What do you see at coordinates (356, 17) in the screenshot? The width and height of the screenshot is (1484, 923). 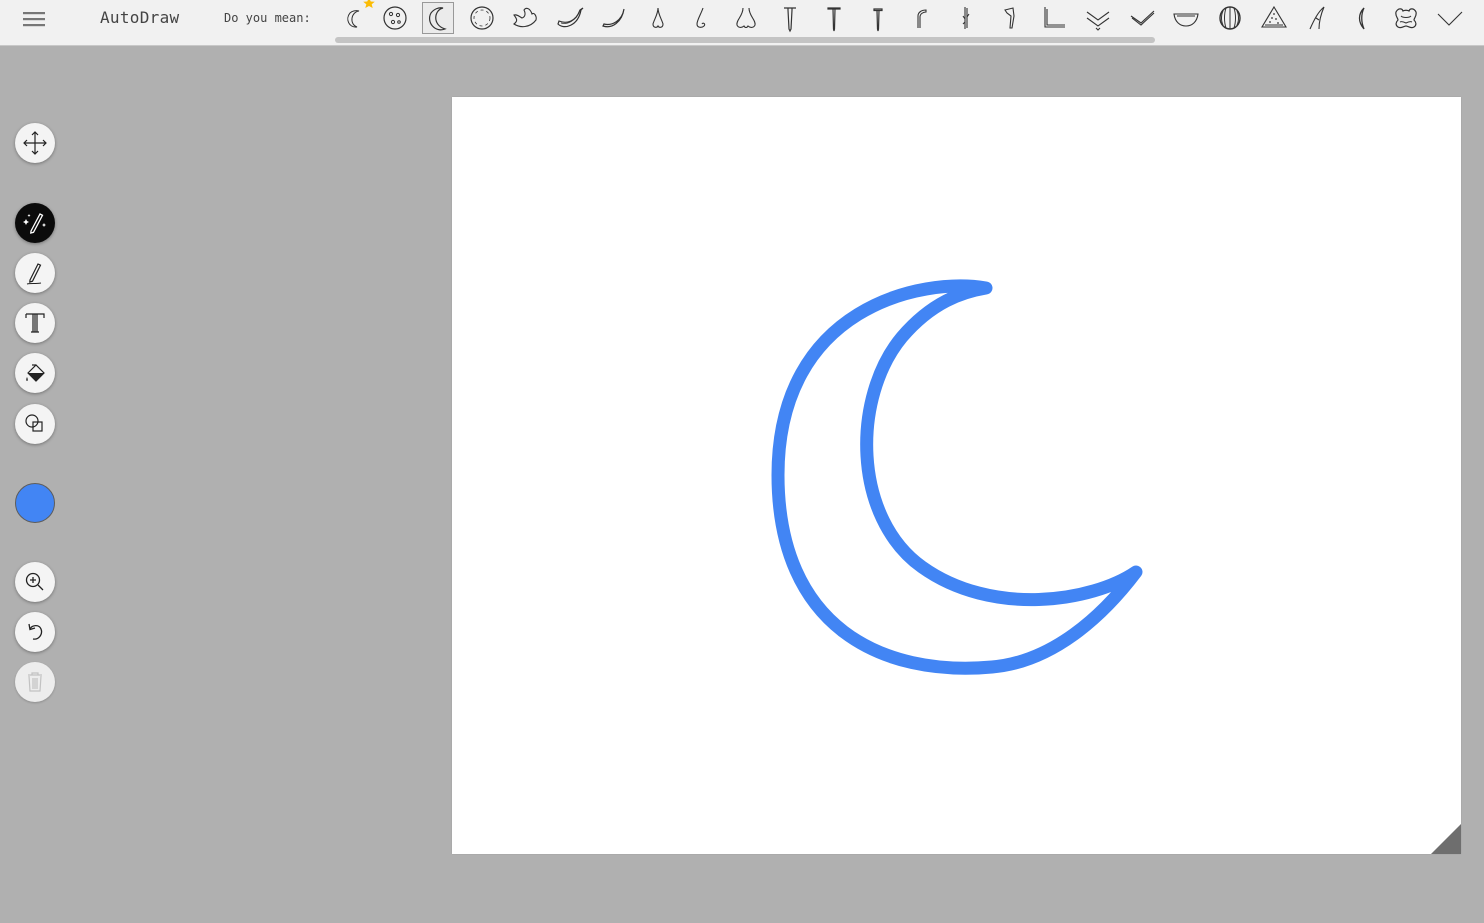 I see `suggestion-crescent-moon-small` at bounding box center [356, 17].